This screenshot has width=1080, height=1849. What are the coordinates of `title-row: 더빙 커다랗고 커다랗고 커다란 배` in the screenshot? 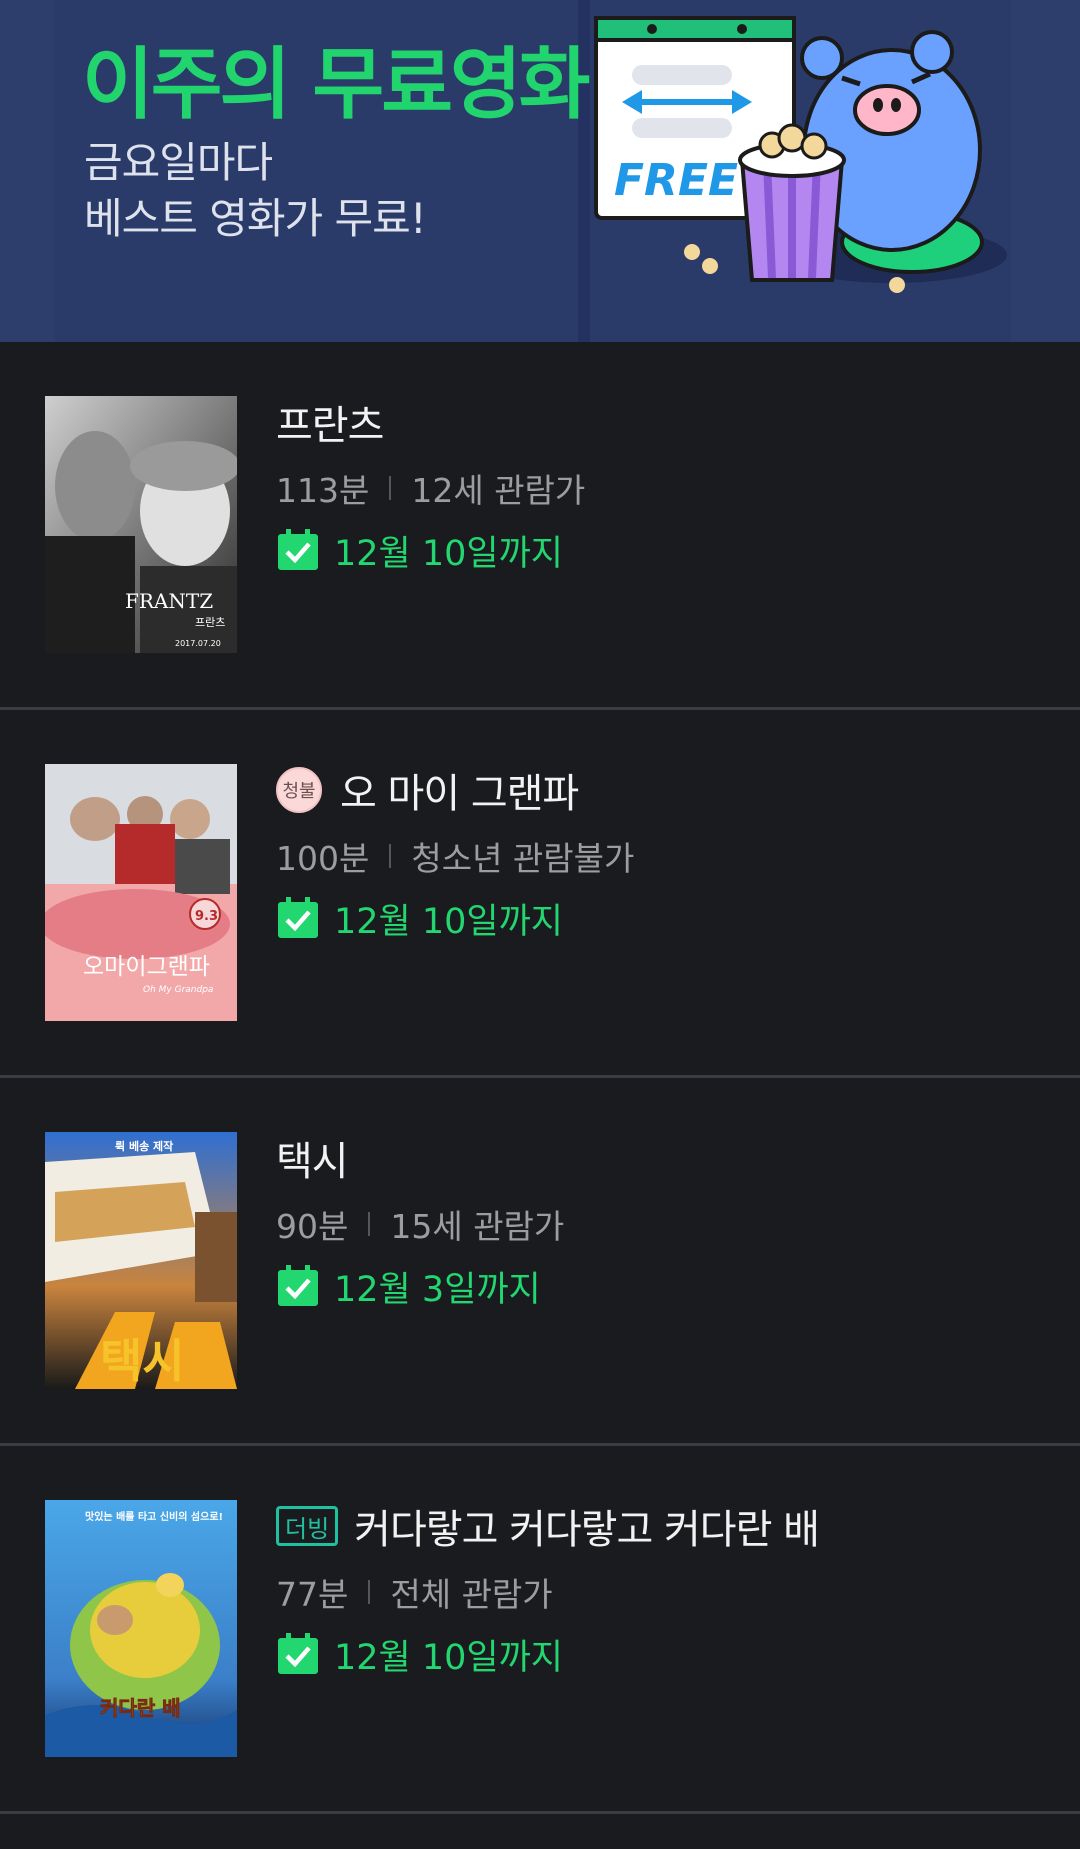 It's located at (658, 1526).